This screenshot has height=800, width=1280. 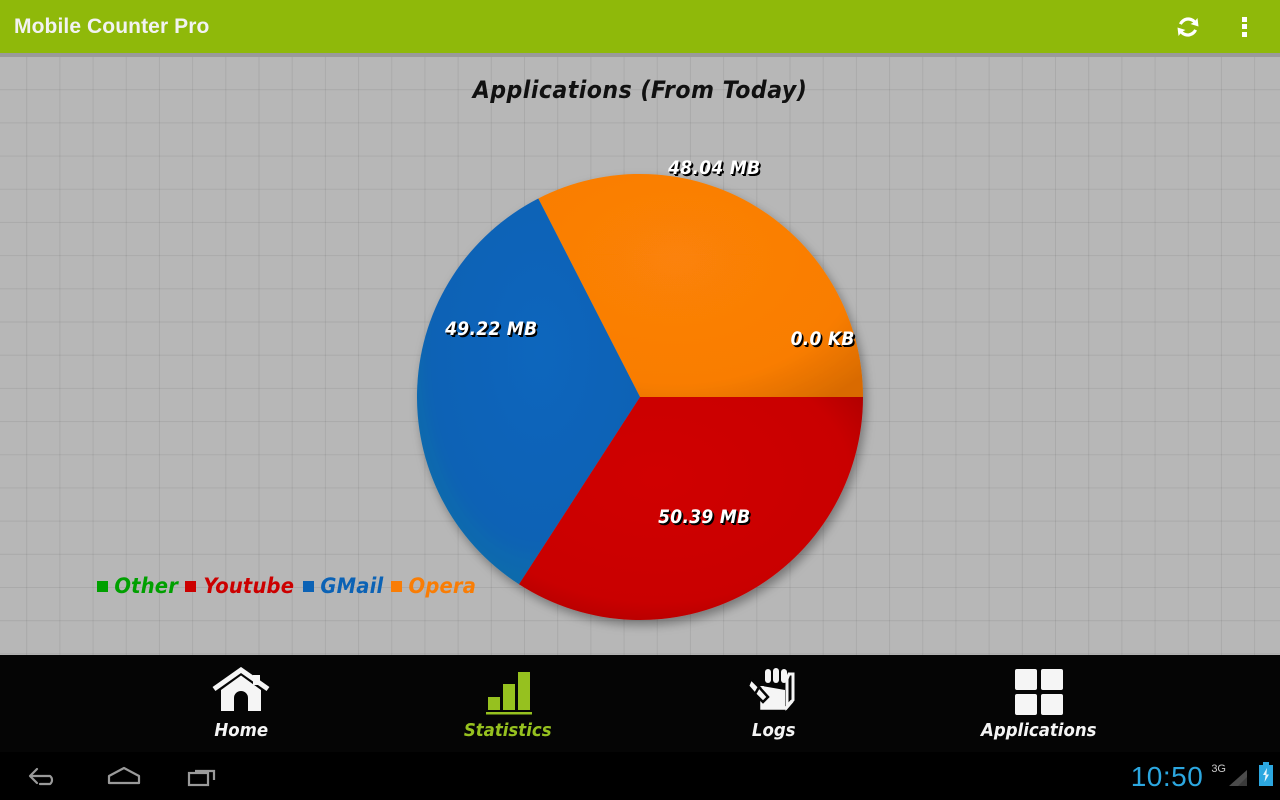 What do you see at coordinates (1238, 780) in the screenshot?
I see `signal-bars-icon` at bounding box center [1238, 780].